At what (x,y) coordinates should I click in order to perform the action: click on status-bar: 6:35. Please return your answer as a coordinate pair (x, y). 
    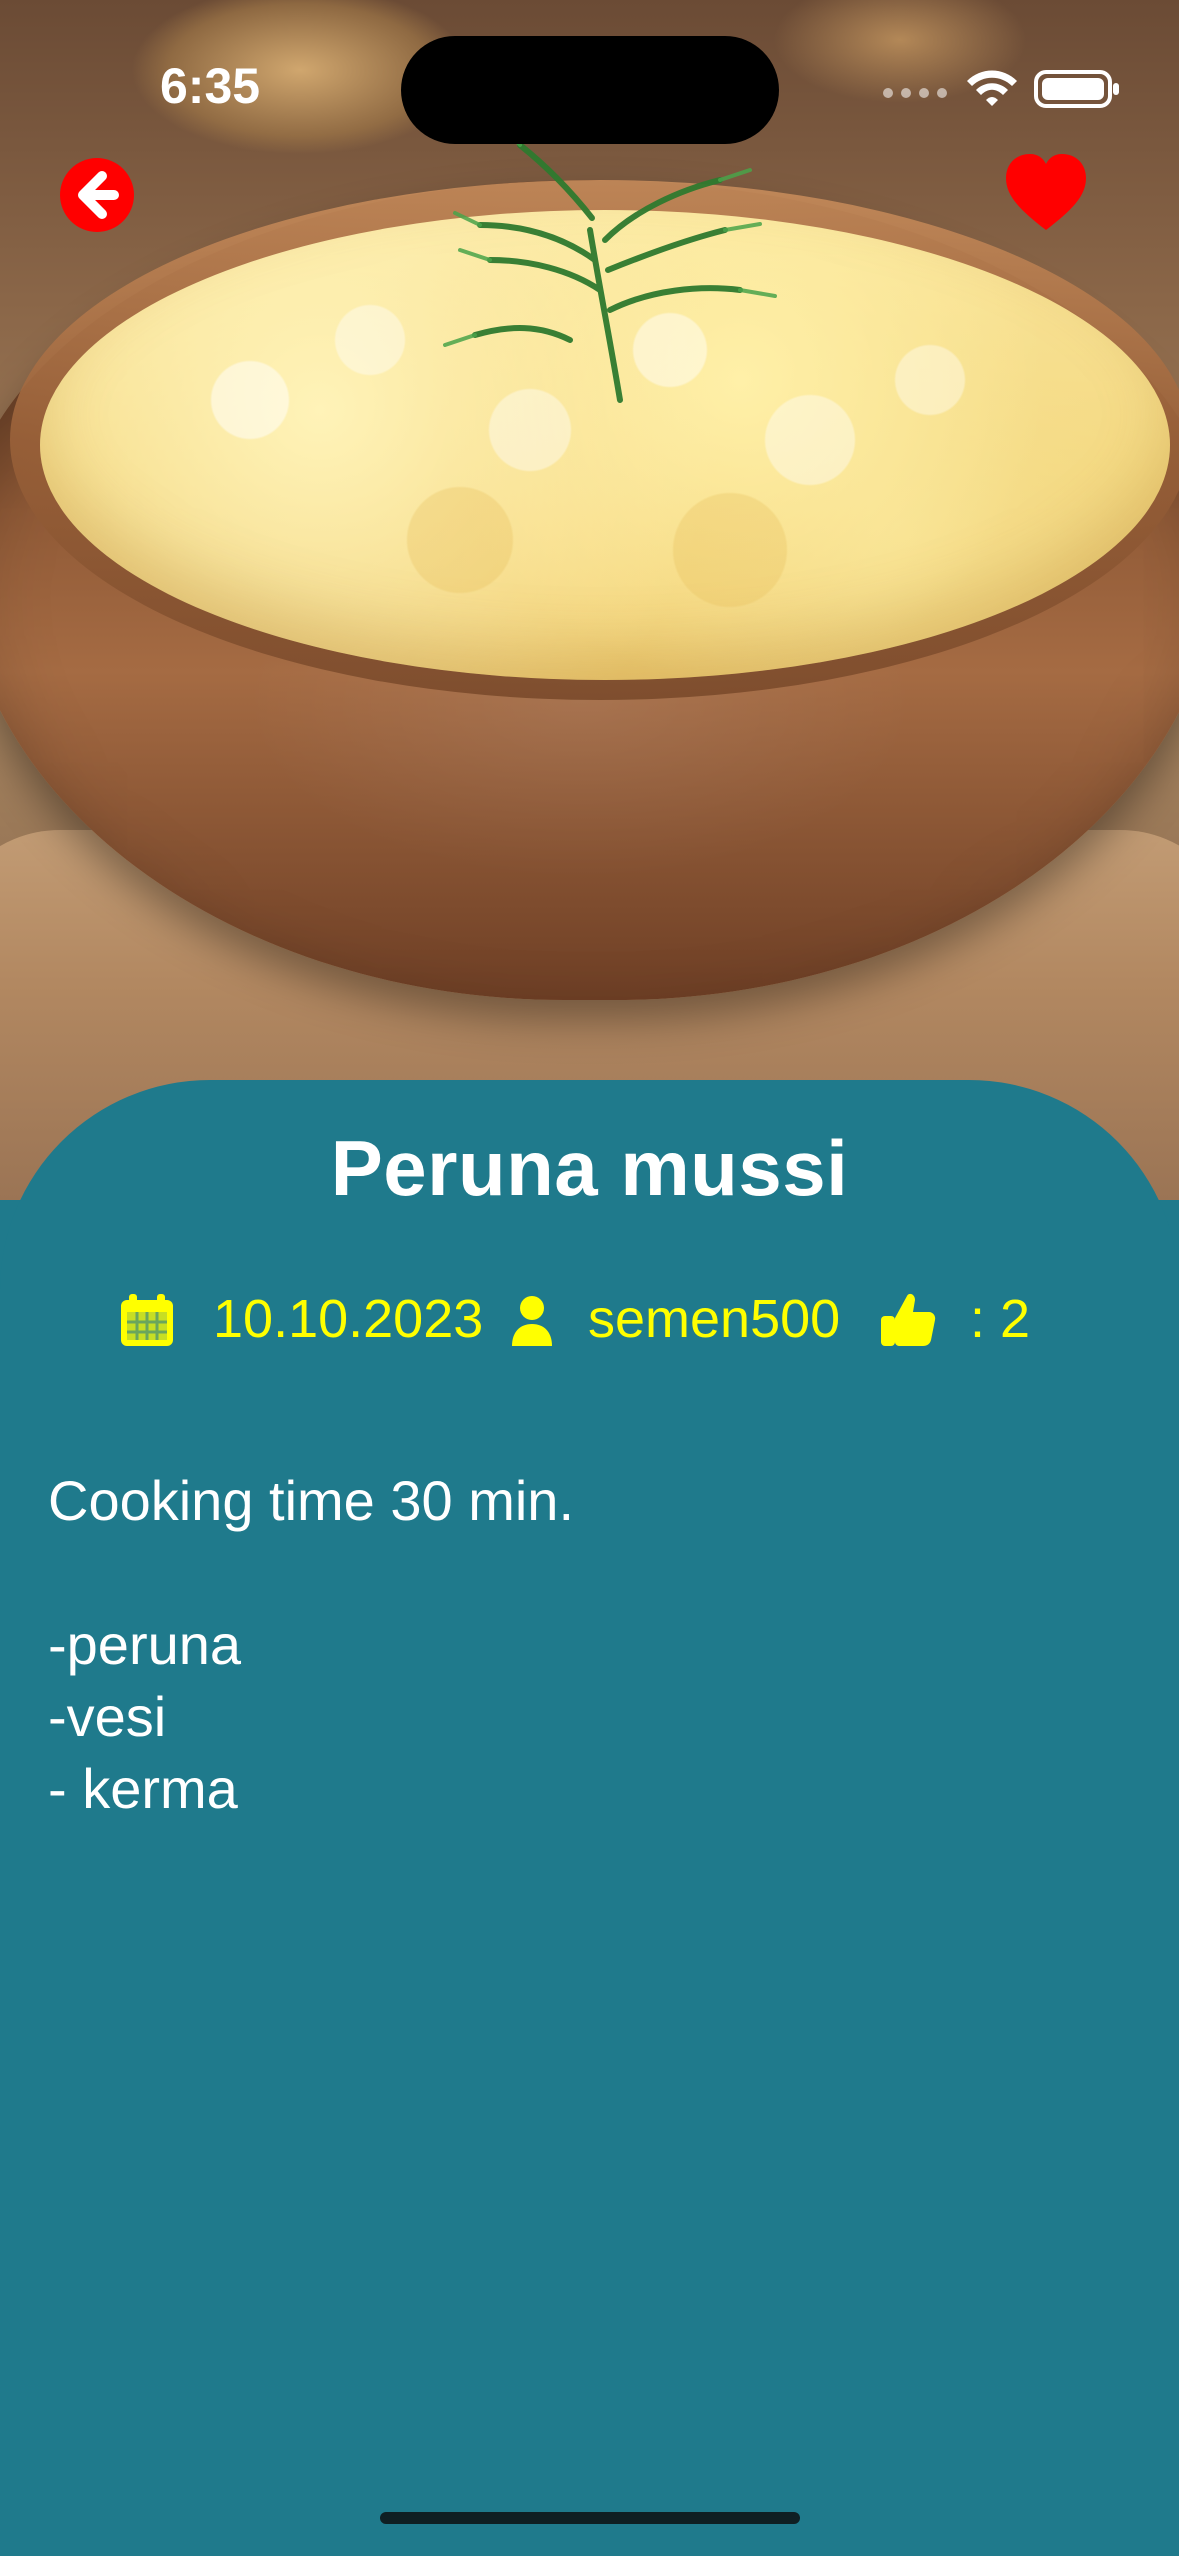
    Looking at the image, I should click on (589, 75).